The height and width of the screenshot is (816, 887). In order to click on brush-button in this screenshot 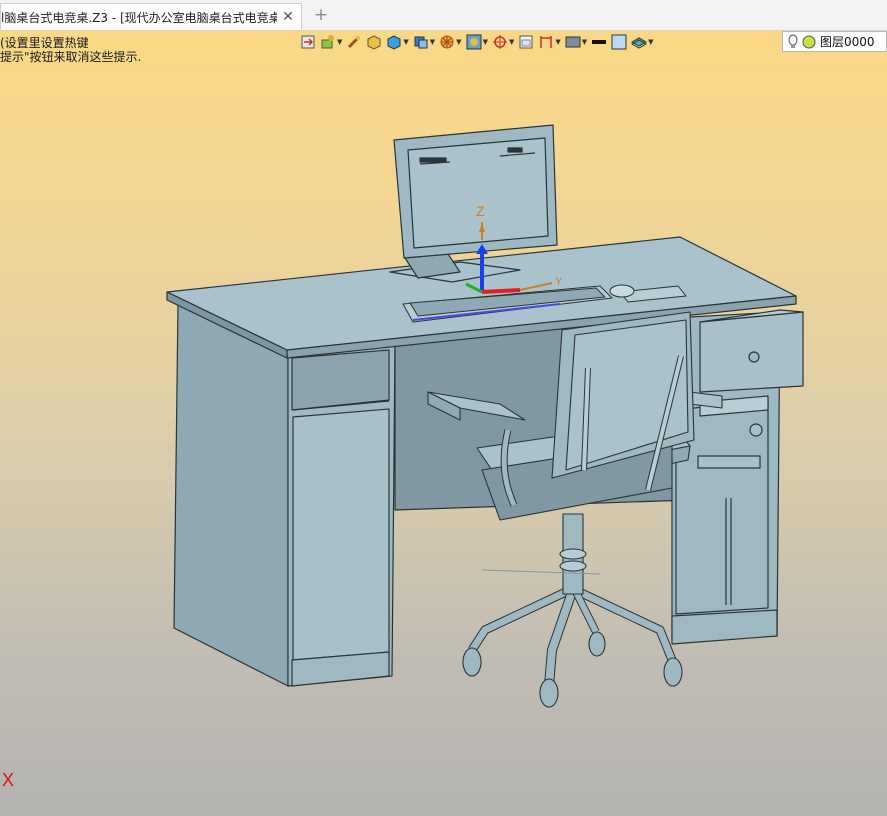, I will do `click(354, 42)`.